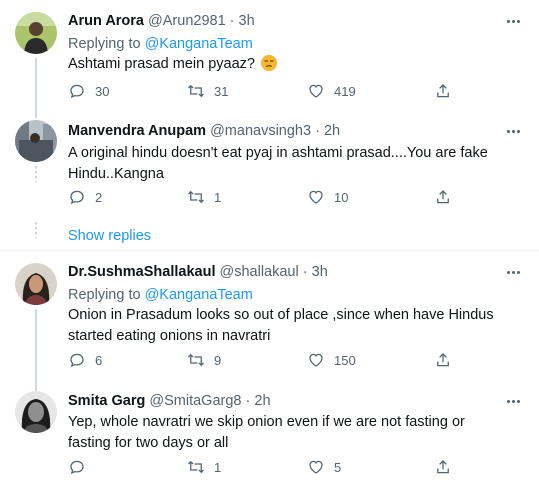 This screenshot has width=539, height=492. What do you see at coordinates (137, 131) in the screenshot?
I see `display-name: Manvendra Anupam` at bounding box center [137, 131].